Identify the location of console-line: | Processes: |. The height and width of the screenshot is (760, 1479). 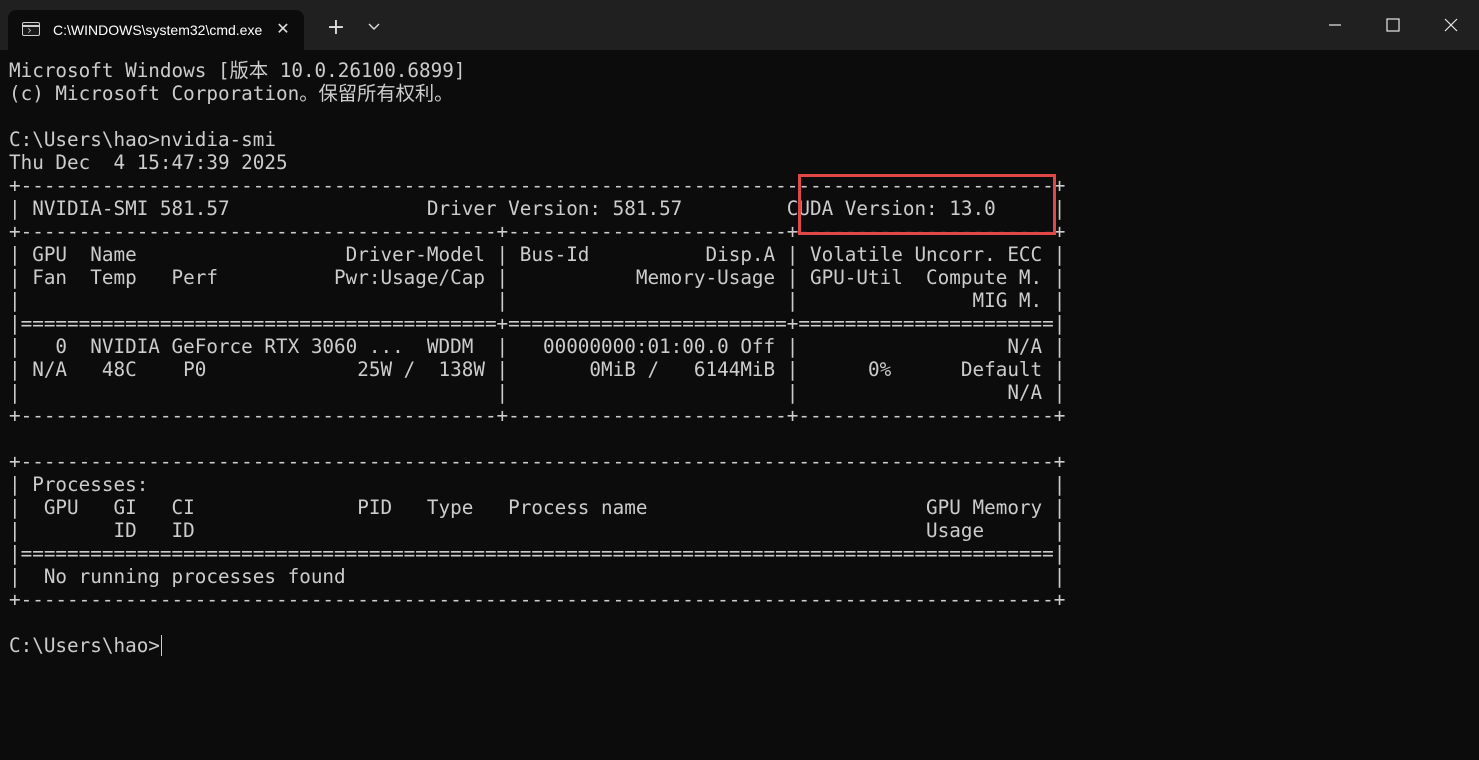
(537, 484).